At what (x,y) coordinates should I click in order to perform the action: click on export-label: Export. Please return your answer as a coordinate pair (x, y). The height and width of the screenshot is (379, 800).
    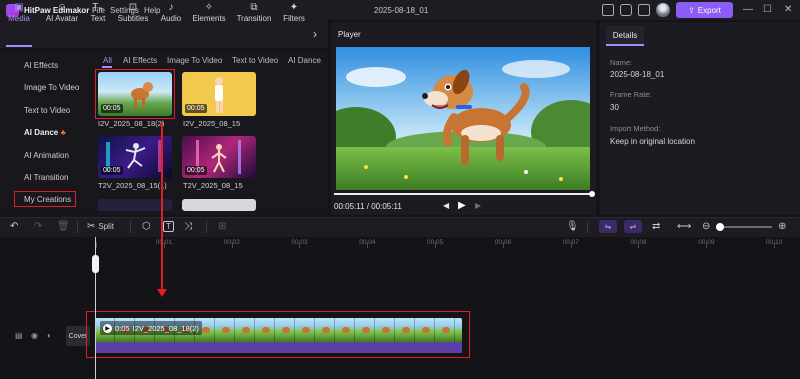
    Looking at the image, I should click on (709, 10).